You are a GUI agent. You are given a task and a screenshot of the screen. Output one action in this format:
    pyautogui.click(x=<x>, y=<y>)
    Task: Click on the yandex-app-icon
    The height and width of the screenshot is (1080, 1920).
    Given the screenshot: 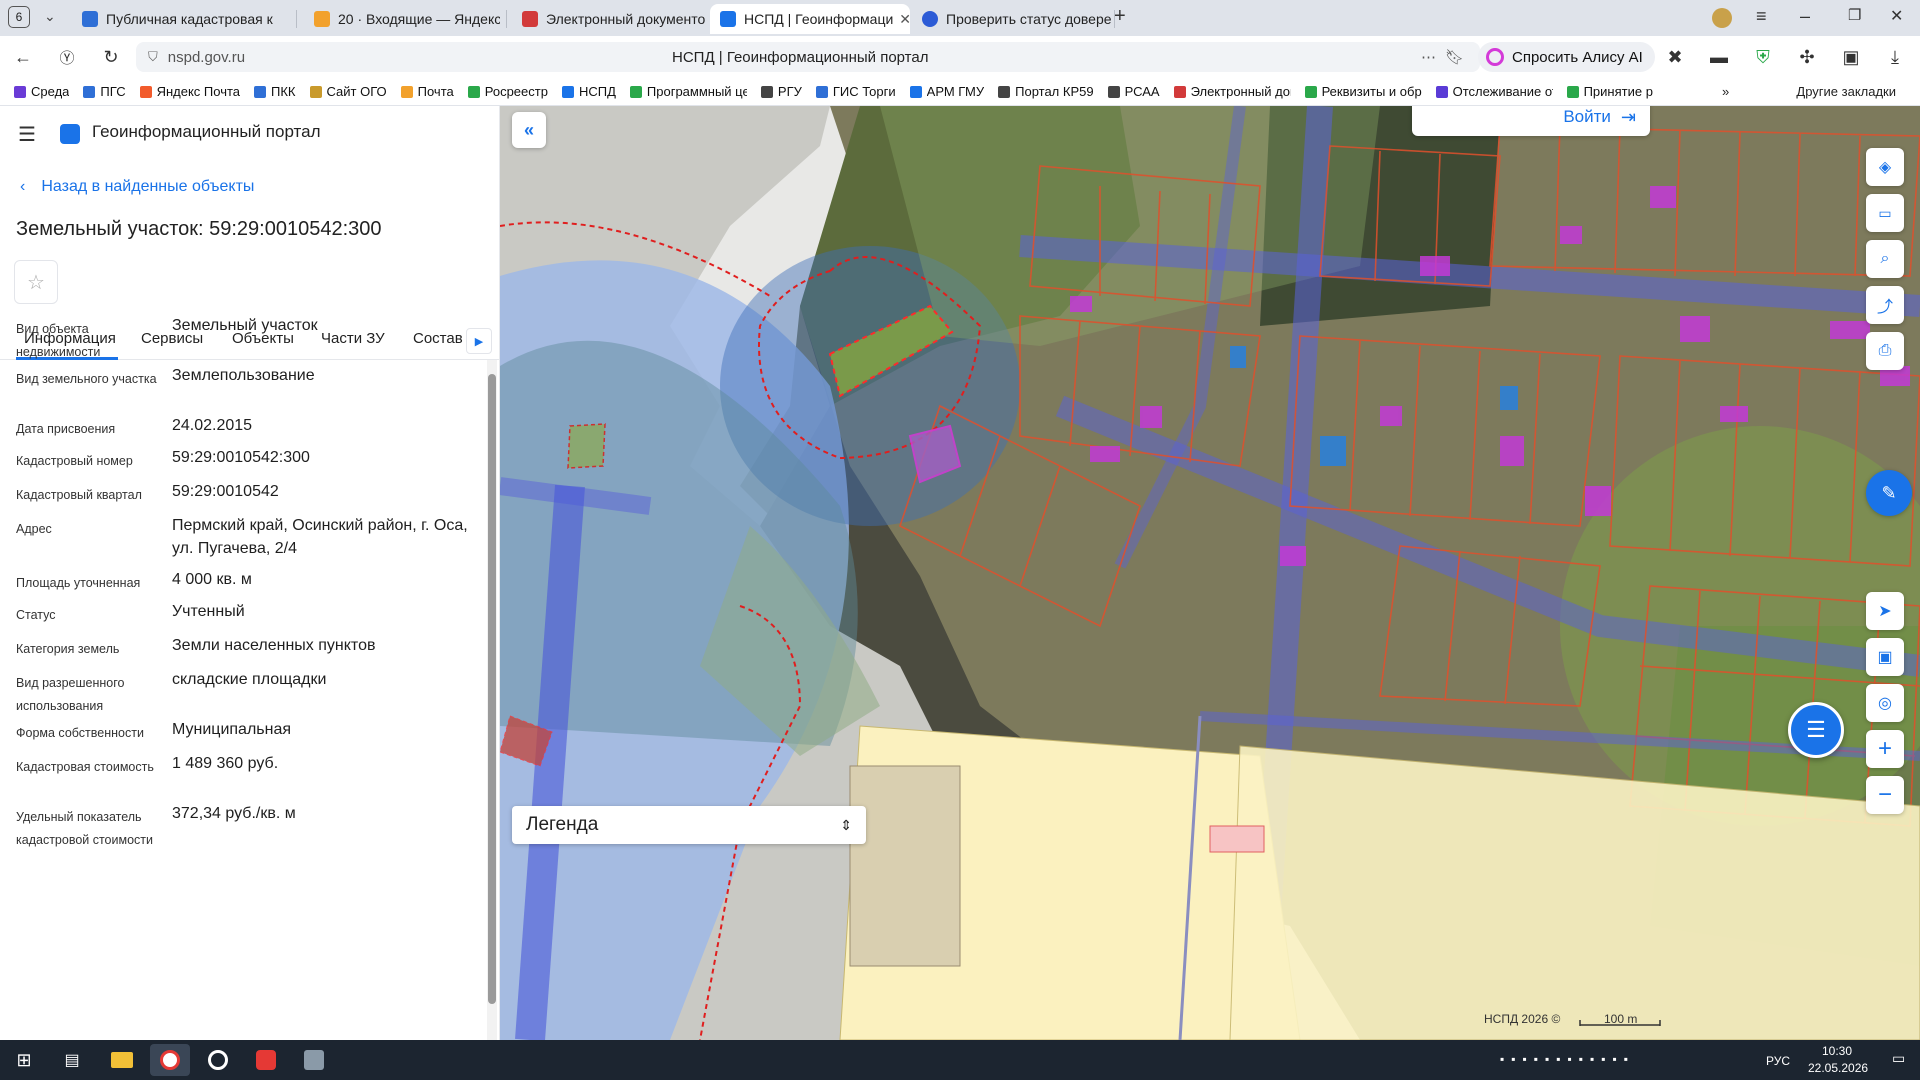 What is the action you would take?
    pyautogui.click(x=266, y=1060)
    